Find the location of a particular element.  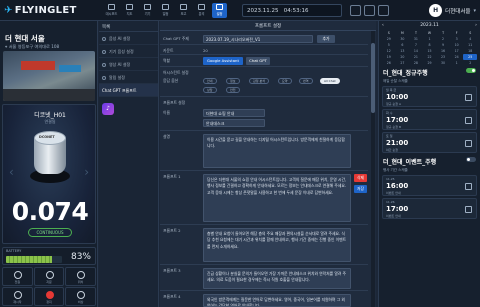

nav-report: 보고 is located at coordinates (183, 10).